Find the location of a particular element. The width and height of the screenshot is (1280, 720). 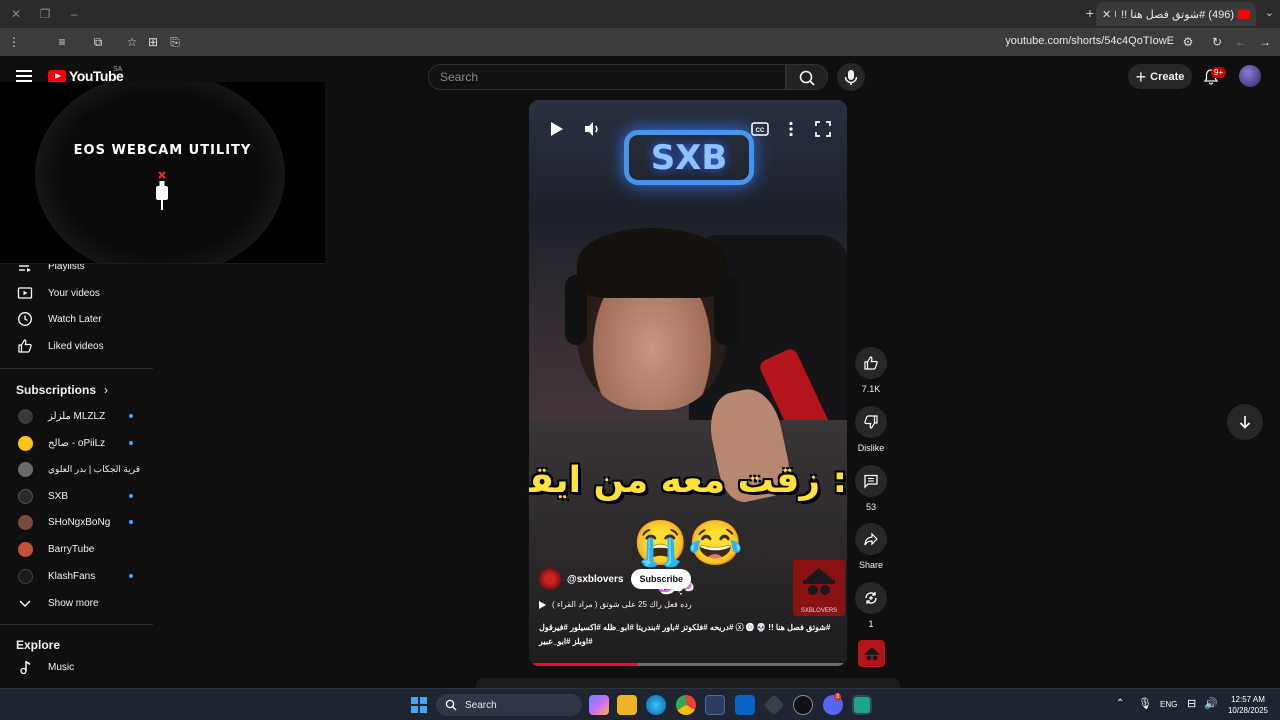

subscriptions-heading: Subscriptions › is located at coordinates (62, 390).